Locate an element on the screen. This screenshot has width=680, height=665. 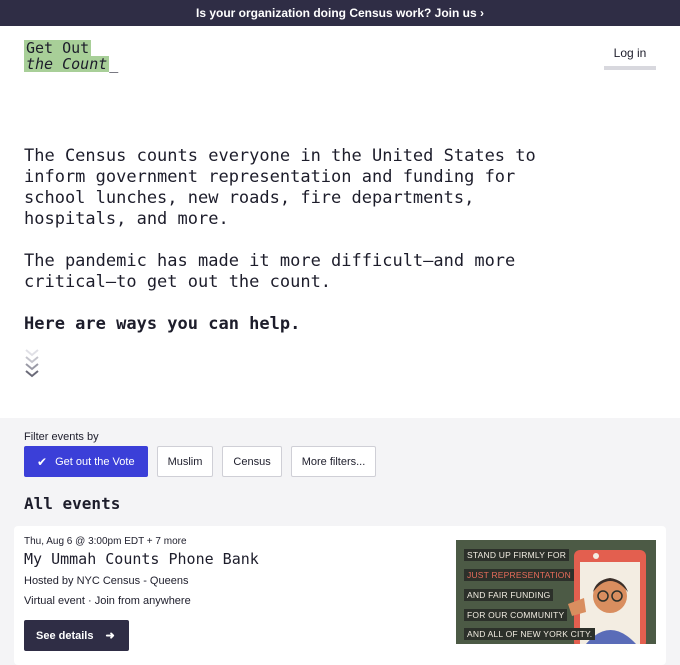
all-events-heading: All events is located at coordinates (72, 503).